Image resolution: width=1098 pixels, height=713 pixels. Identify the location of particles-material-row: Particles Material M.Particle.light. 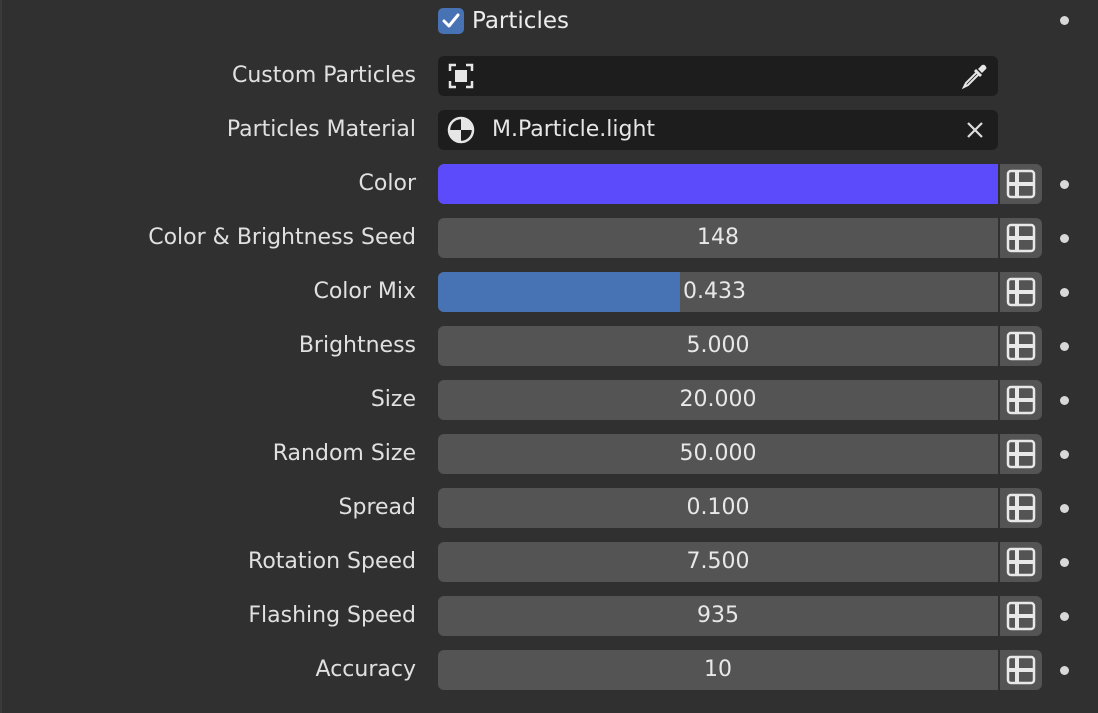
(550, 130).